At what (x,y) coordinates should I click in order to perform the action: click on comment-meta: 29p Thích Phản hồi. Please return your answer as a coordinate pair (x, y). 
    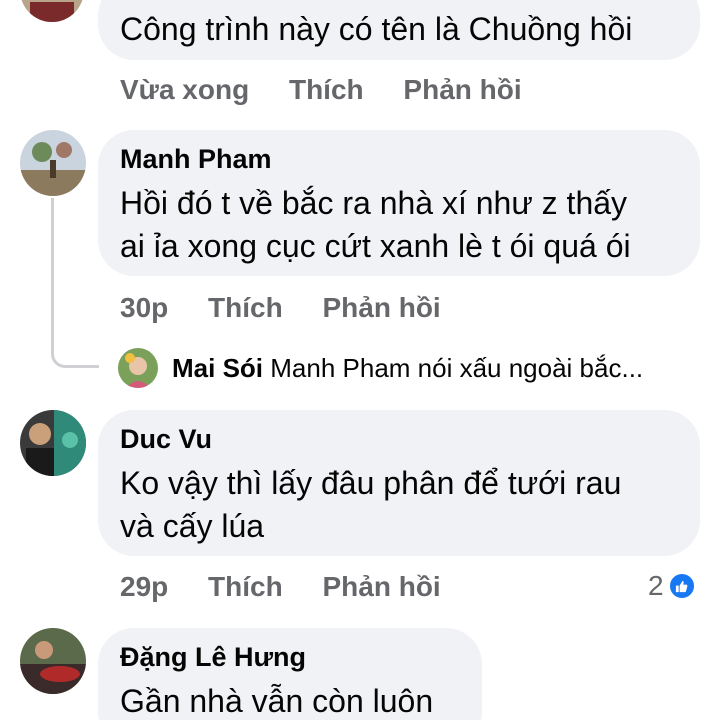
    Looking at the image, I should click on (280, 587).